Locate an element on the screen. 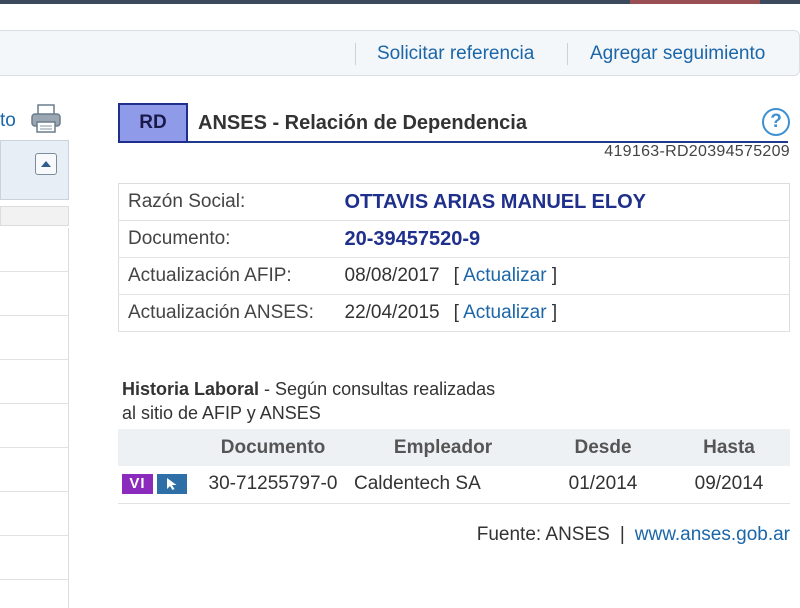 The image size is (800, 608). anses-update-cell: 22/04/2015 [ Actualizar ] is located at coordinates (562, 313).